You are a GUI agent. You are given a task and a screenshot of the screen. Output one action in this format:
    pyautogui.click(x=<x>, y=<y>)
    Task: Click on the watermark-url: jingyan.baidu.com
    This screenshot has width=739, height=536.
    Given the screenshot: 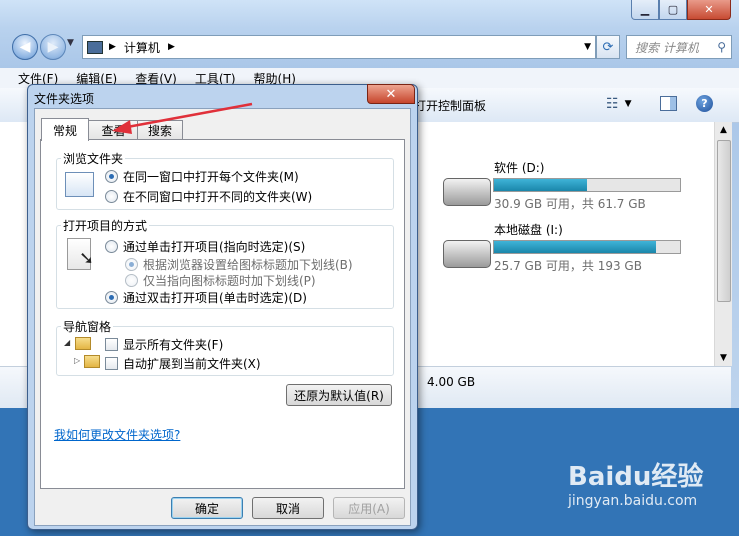 What is the action you would take?
    pyautogui.click(x=633, y=501)
    